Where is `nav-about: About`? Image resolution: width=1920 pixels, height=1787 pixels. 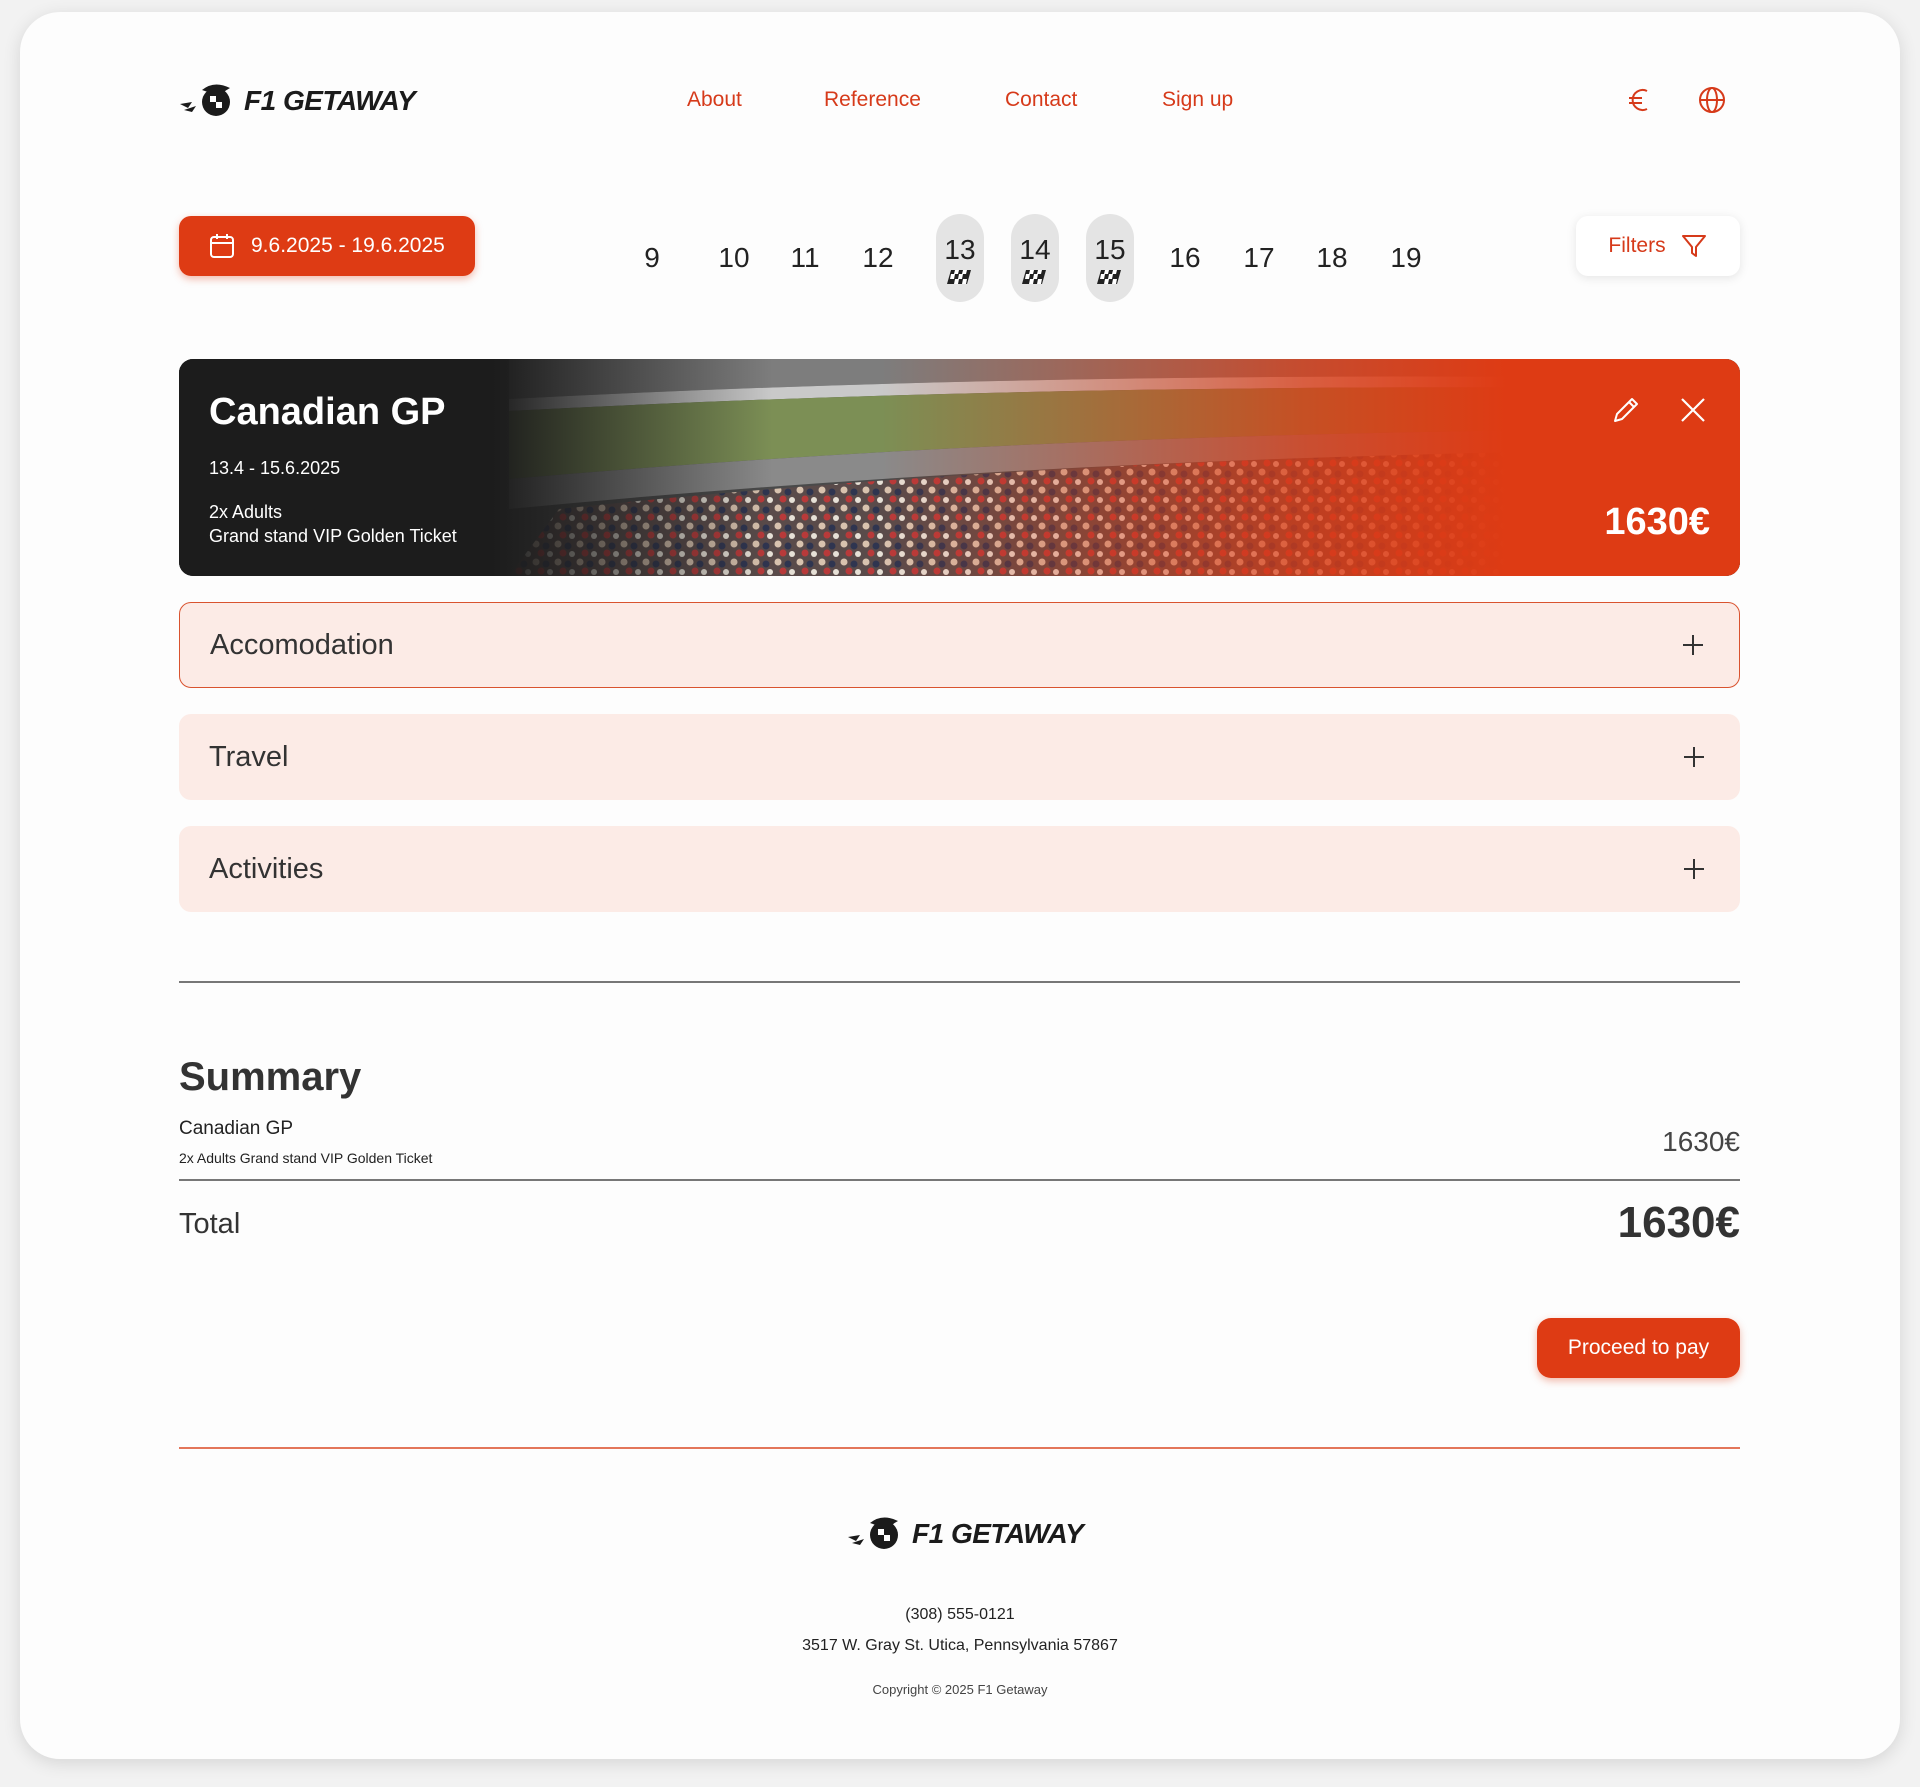 nav-about: About is located at coordinates (714, 100).